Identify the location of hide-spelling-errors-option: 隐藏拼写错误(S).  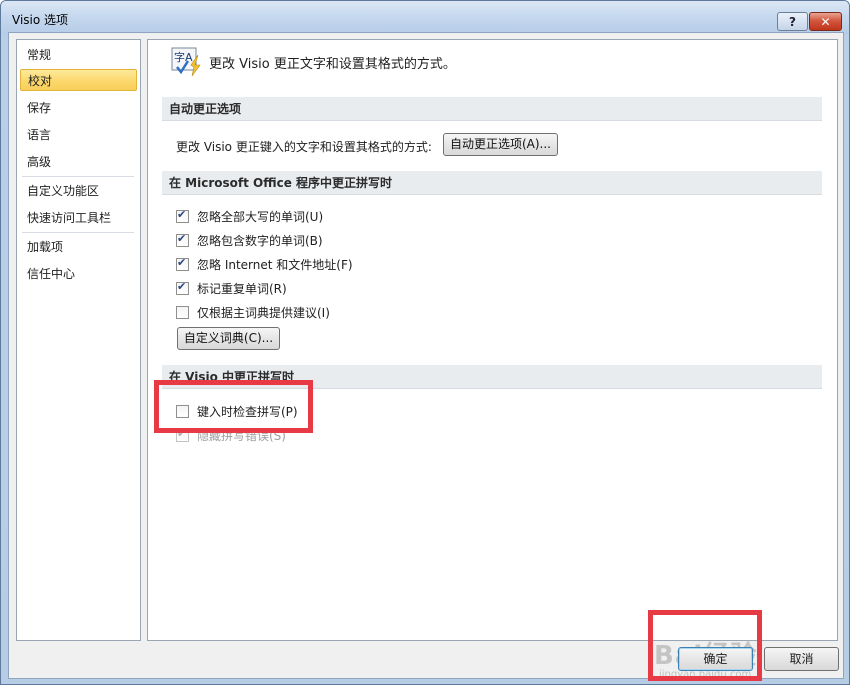
(231, 435).